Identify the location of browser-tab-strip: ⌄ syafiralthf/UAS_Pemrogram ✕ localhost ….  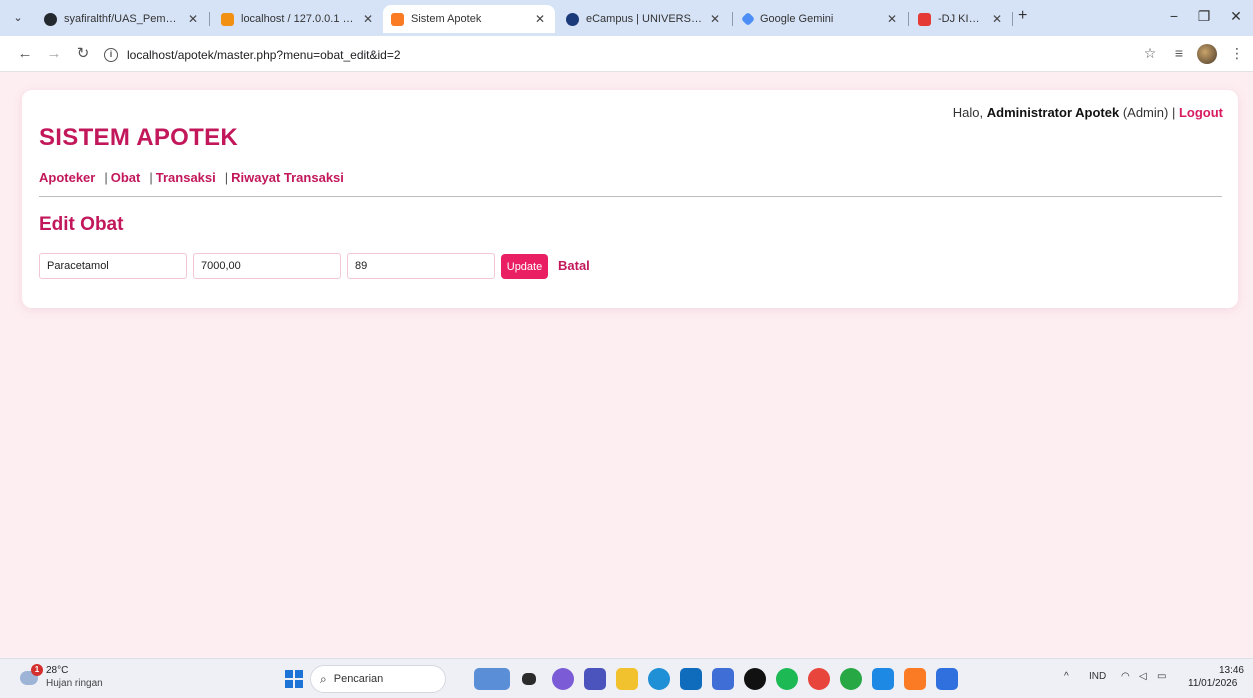
(626, 18).